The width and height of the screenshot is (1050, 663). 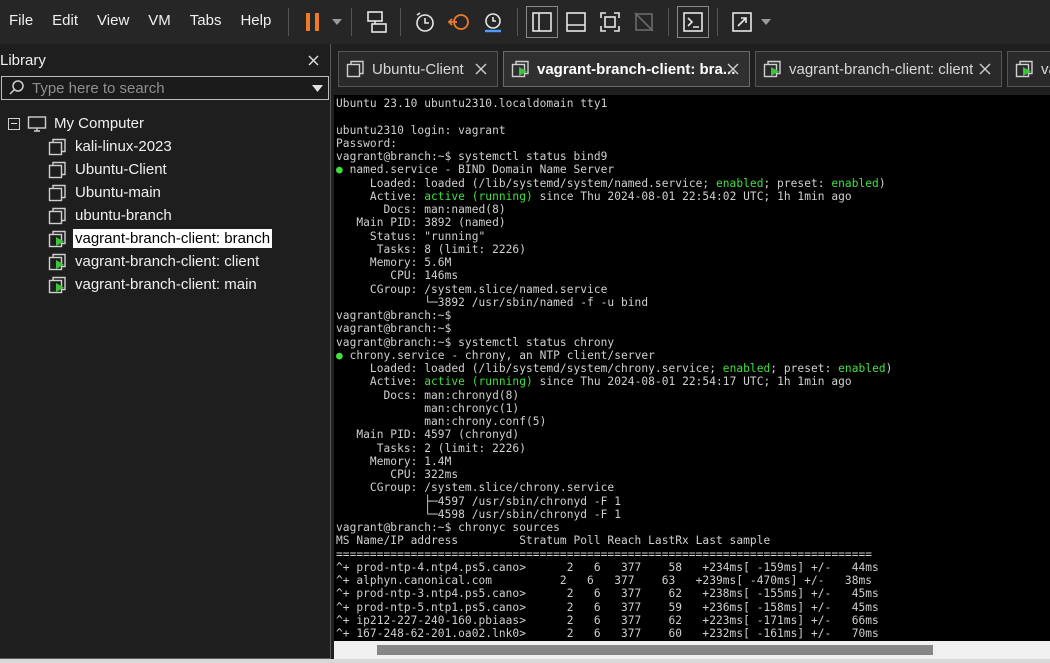 I want to click on snapshot-manager-button, so click(x=493, y=22).